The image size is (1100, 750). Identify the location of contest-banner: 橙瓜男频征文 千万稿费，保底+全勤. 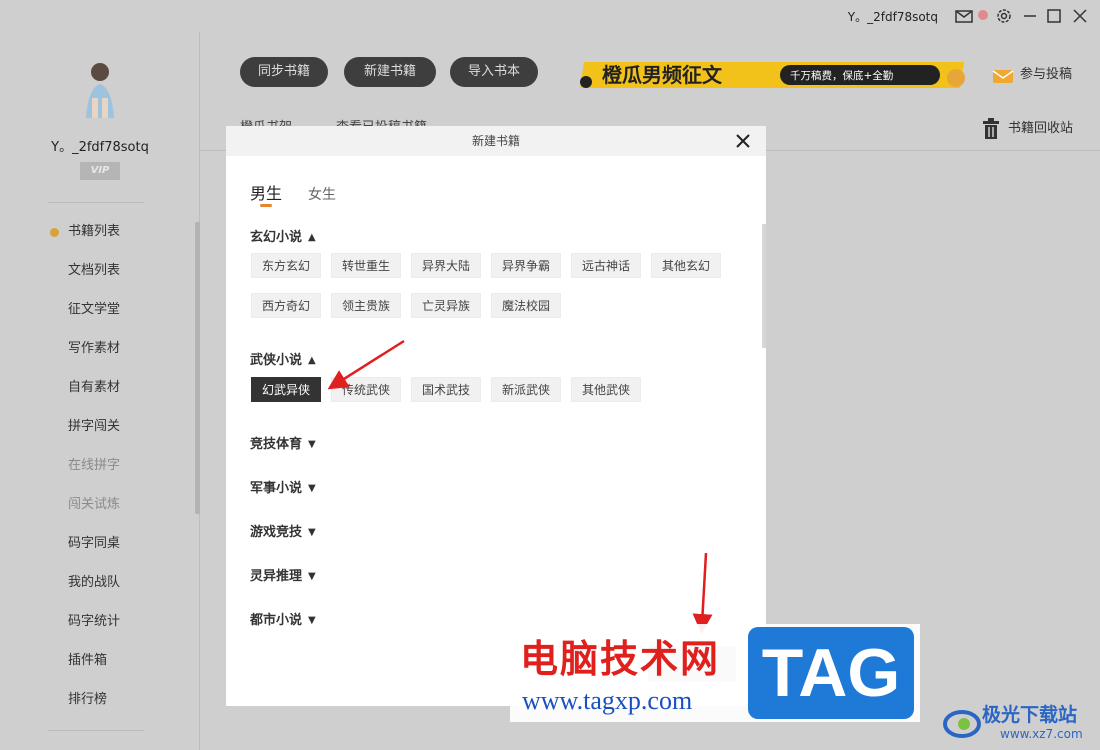
(773, 75).